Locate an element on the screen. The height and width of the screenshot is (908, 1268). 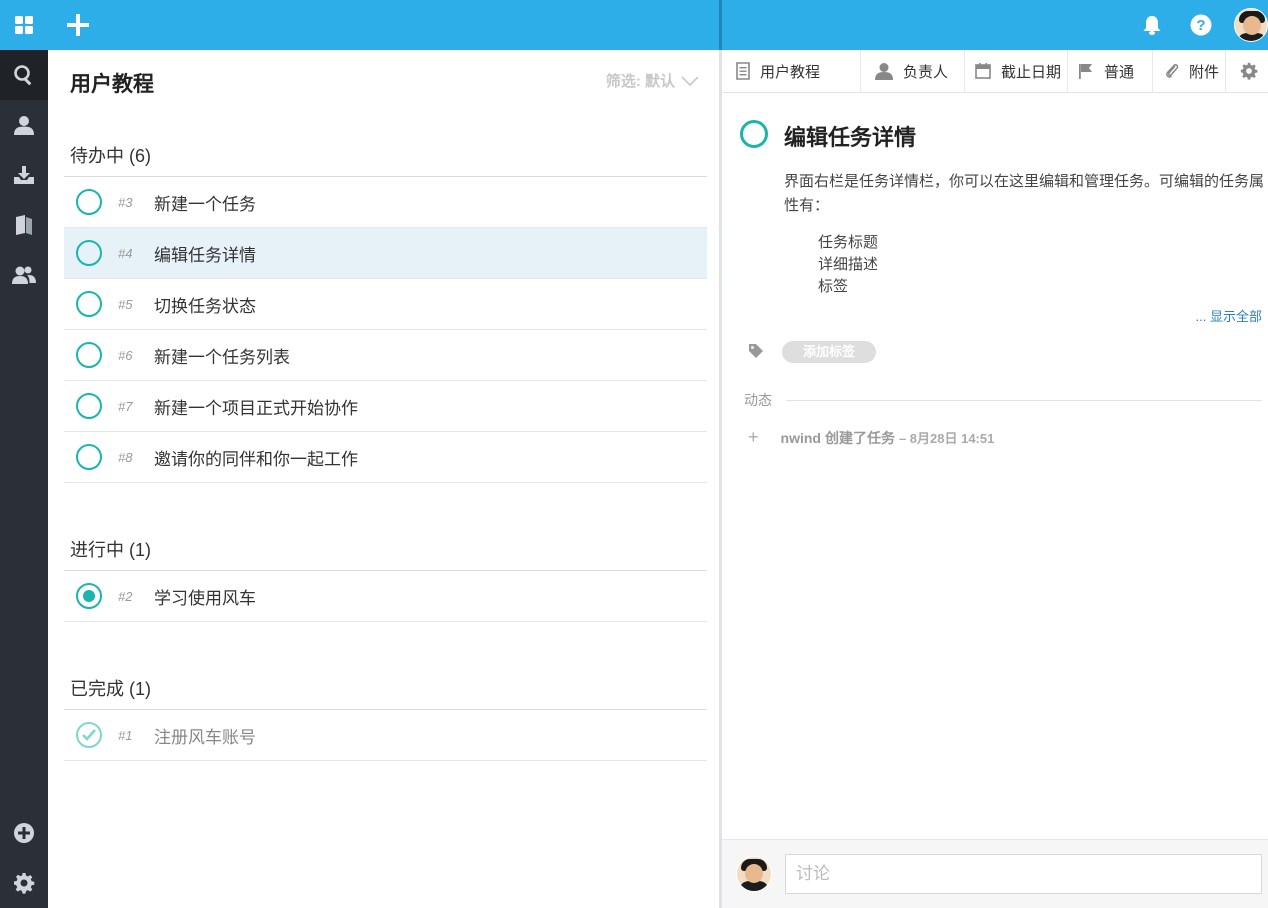
help-button: ? is located at coordinates (1201, 25).